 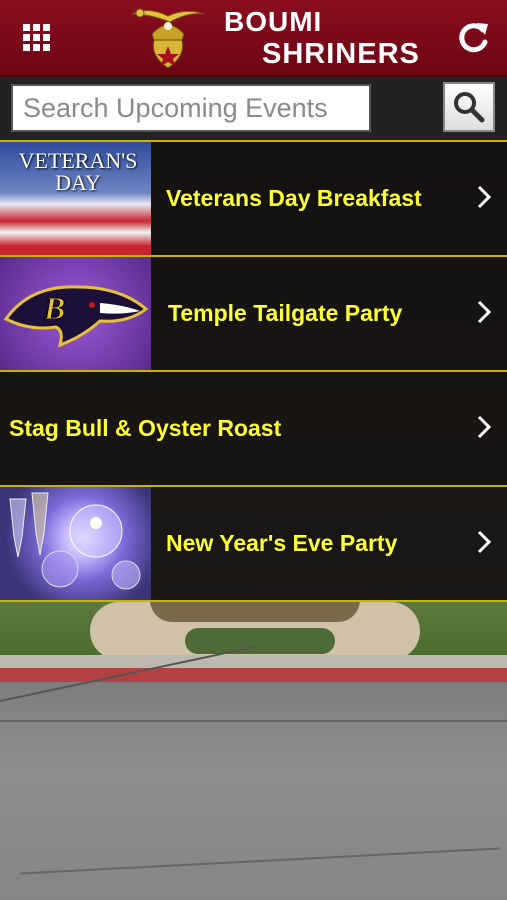 I want to click on title-line-1: BOUMI, so click(x=273, y=21).